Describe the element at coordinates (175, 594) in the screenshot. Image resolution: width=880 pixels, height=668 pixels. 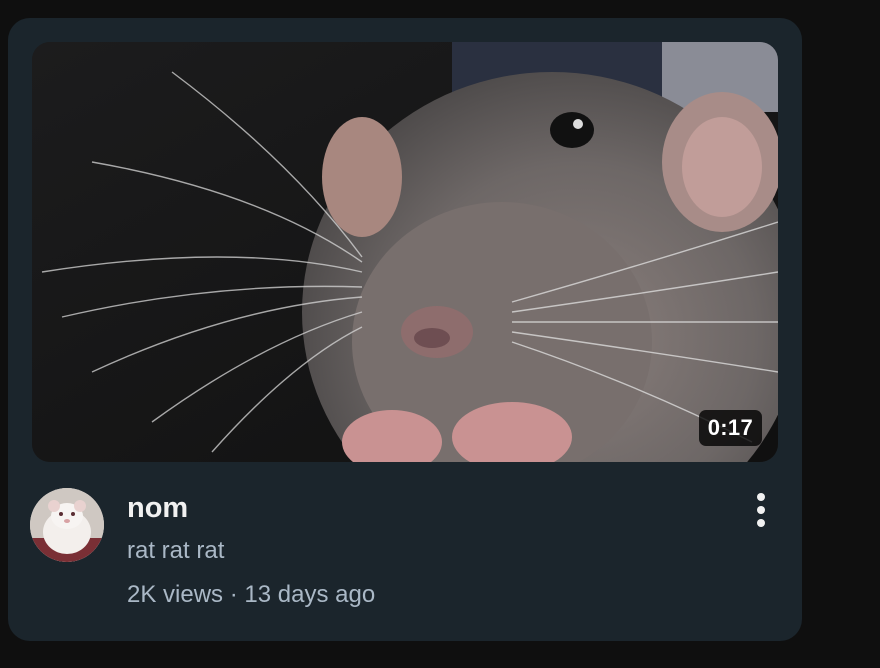
I see `view-count: 2K views` at that location.